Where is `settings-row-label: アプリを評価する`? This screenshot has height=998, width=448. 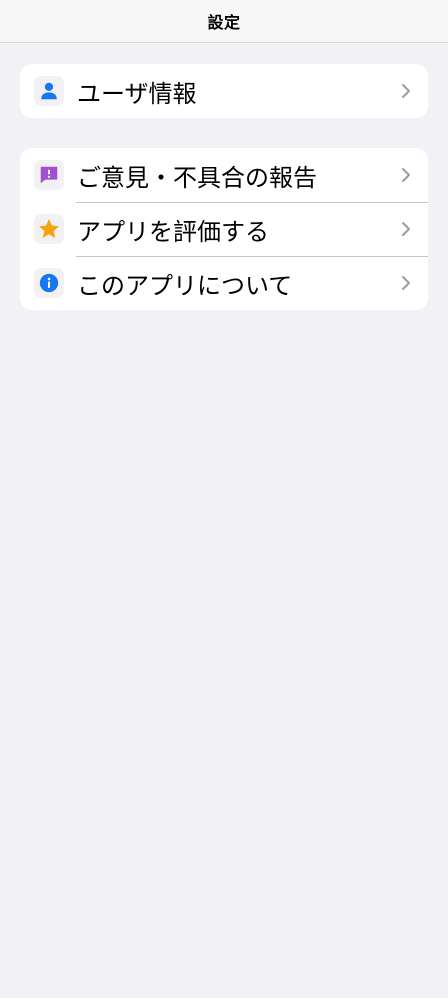
settings-row-label: アプリを評価する is located at coordinates (173, 231).